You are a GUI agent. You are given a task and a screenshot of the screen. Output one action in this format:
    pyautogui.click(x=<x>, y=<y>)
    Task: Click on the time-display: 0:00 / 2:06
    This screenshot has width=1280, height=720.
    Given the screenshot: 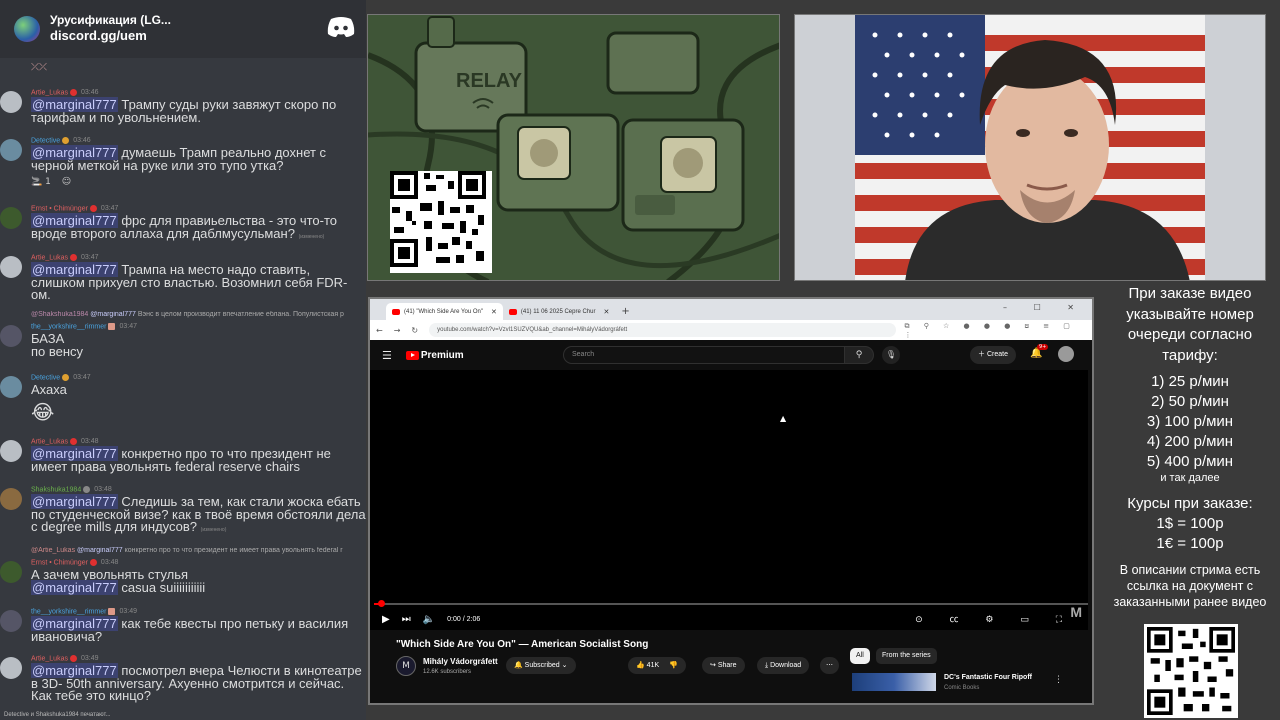 What is the action you would take?
    pyautogui.click(x=464, y=619)
    